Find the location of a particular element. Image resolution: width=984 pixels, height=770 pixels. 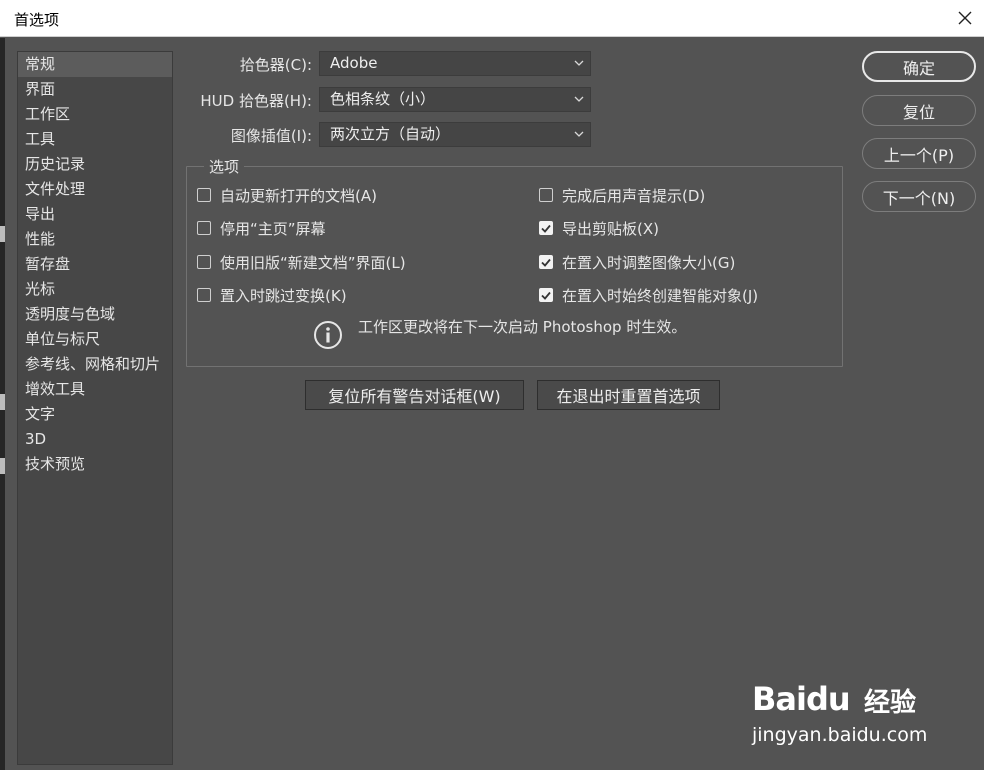

reset-preferences-on-quit-button: 在退出时重置首选项 is located at coordinates (628, 395).